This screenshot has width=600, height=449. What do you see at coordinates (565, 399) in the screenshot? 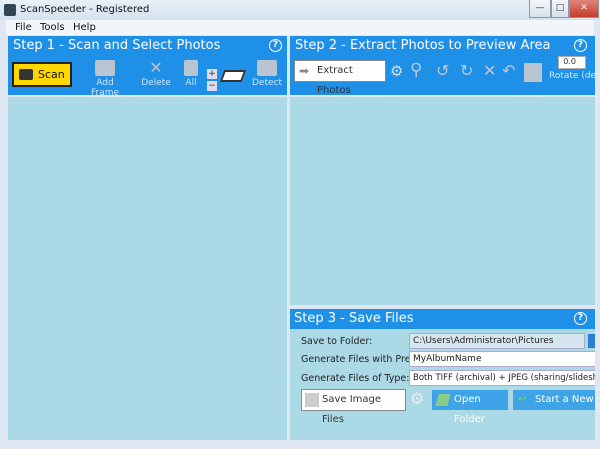
I see `new-scan-label: Start a New Scan` at bounding box center [565, 399].